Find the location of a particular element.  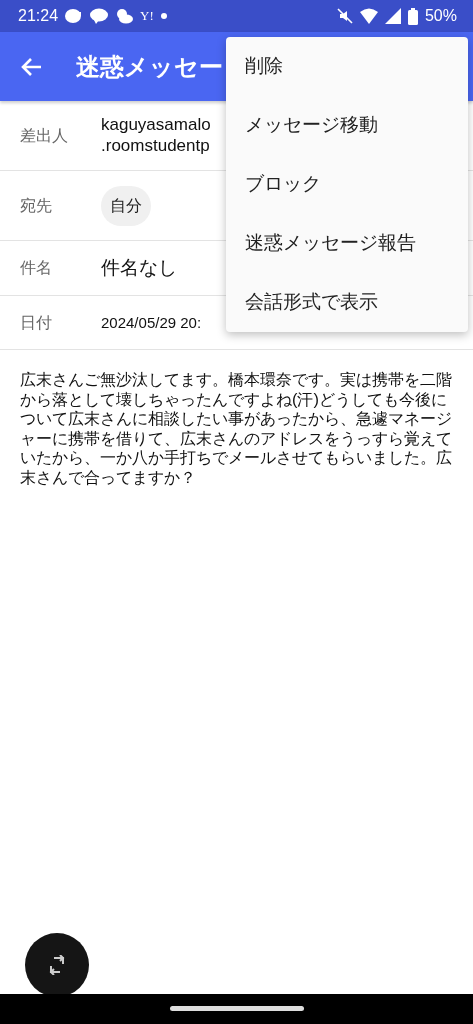

field-label: 差出人 is located at coordinates (44, 135).